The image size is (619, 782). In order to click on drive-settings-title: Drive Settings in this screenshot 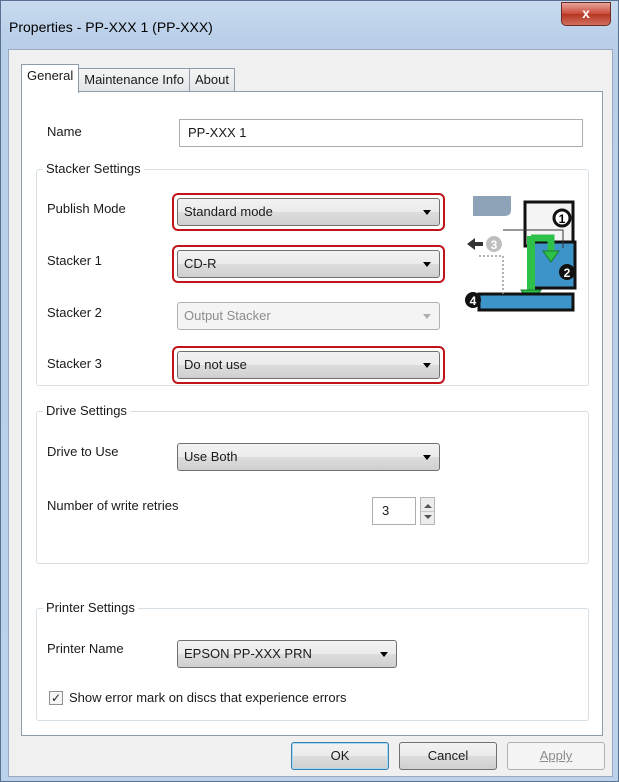, I will do `click(86, 410)`.